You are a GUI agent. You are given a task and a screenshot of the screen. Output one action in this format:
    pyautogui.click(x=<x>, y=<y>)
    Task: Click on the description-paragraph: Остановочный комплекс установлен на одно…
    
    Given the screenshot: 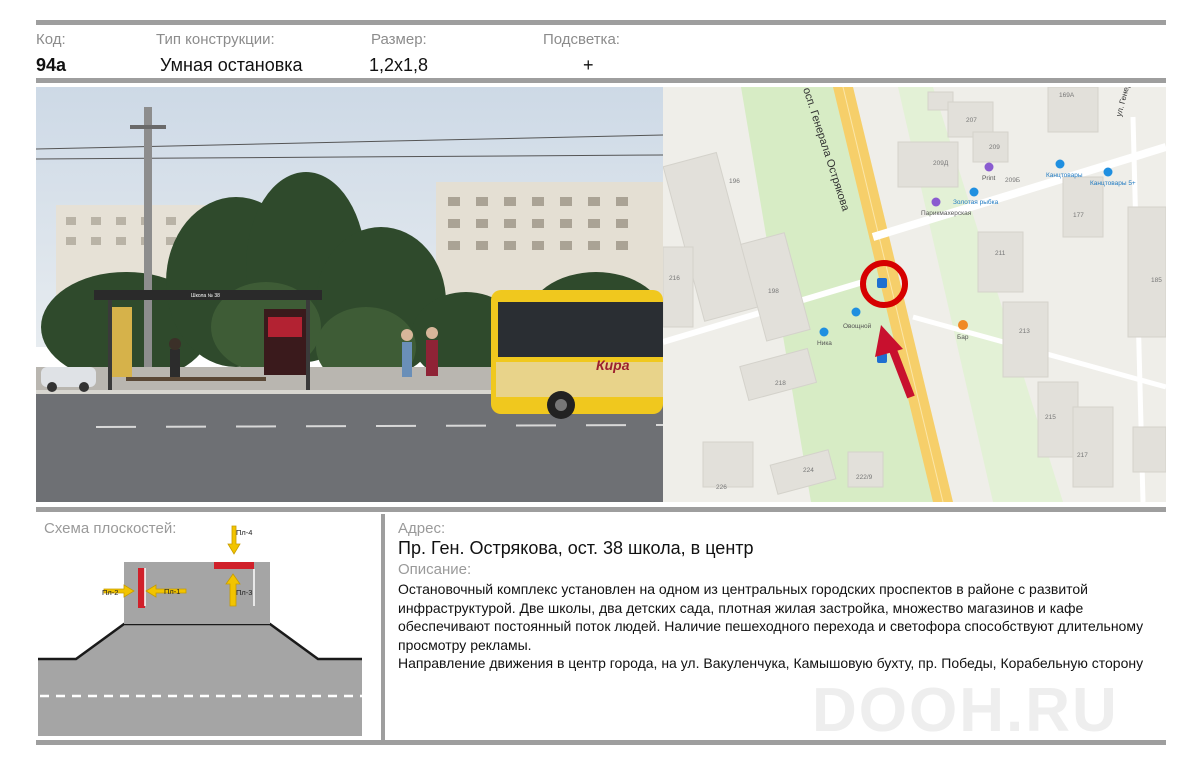 What is the action you would take?
    pyautogui.click(x=771, y=617)
    